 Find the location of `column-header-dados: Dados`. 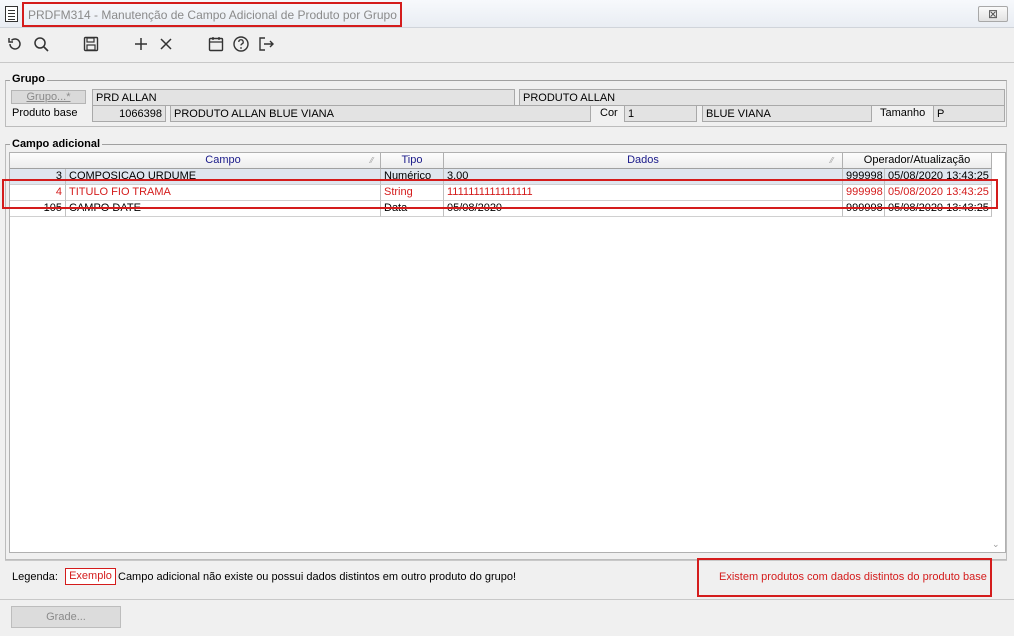

column-header-dados: Dados is located at coordinates (643, 161).